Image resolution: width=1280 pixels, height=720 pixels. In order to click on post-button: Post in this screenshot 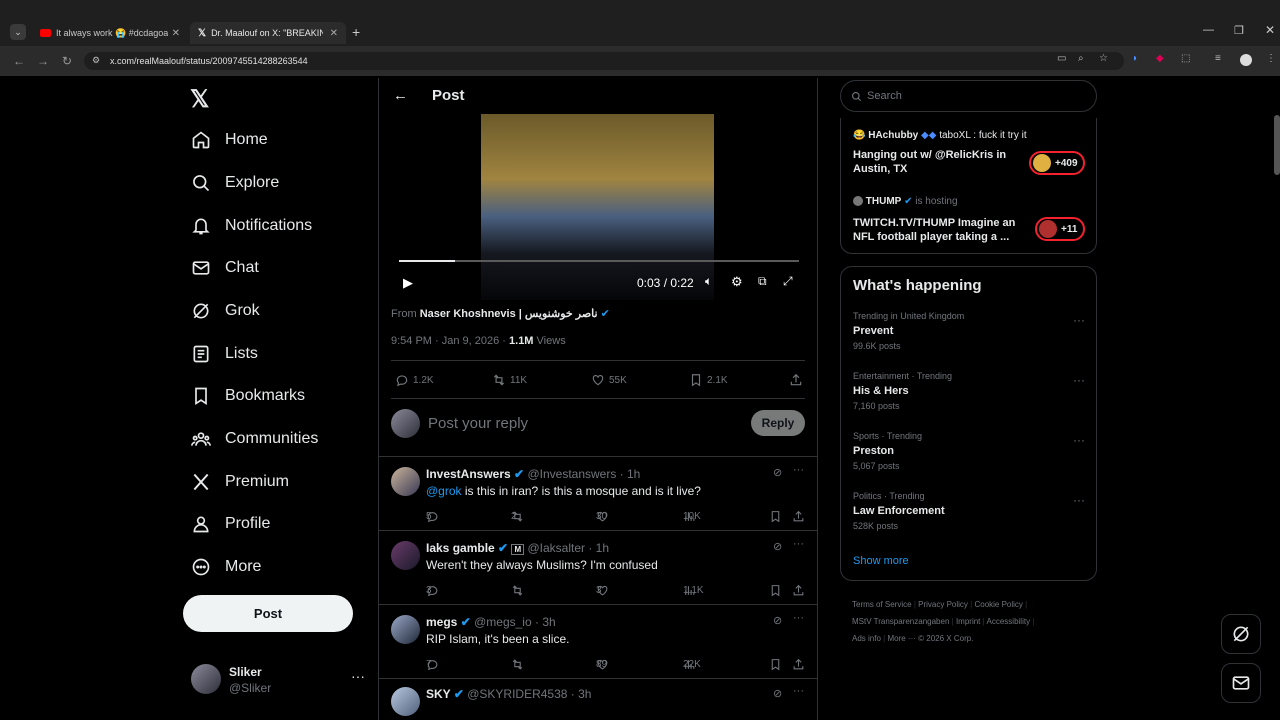, I will do `click(268, 613)`.